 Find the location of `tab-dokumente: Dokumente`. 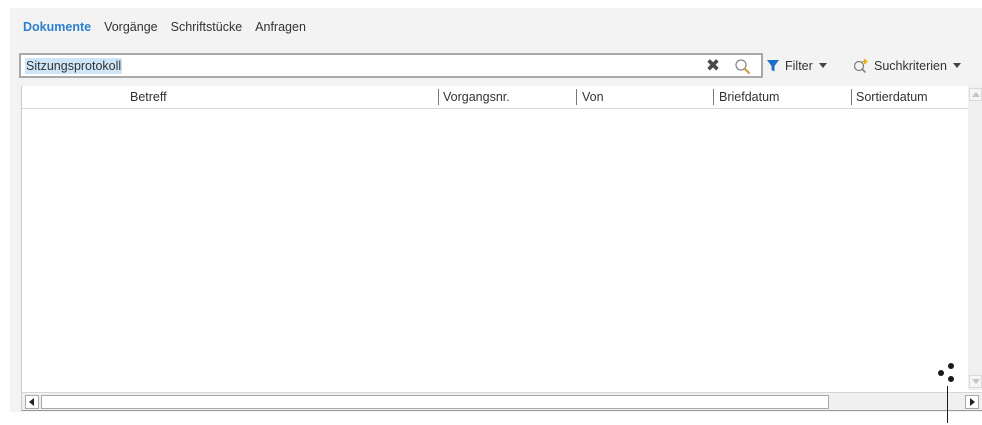

tab-dokumente: Dokumente is located at coordinates (57, 27).